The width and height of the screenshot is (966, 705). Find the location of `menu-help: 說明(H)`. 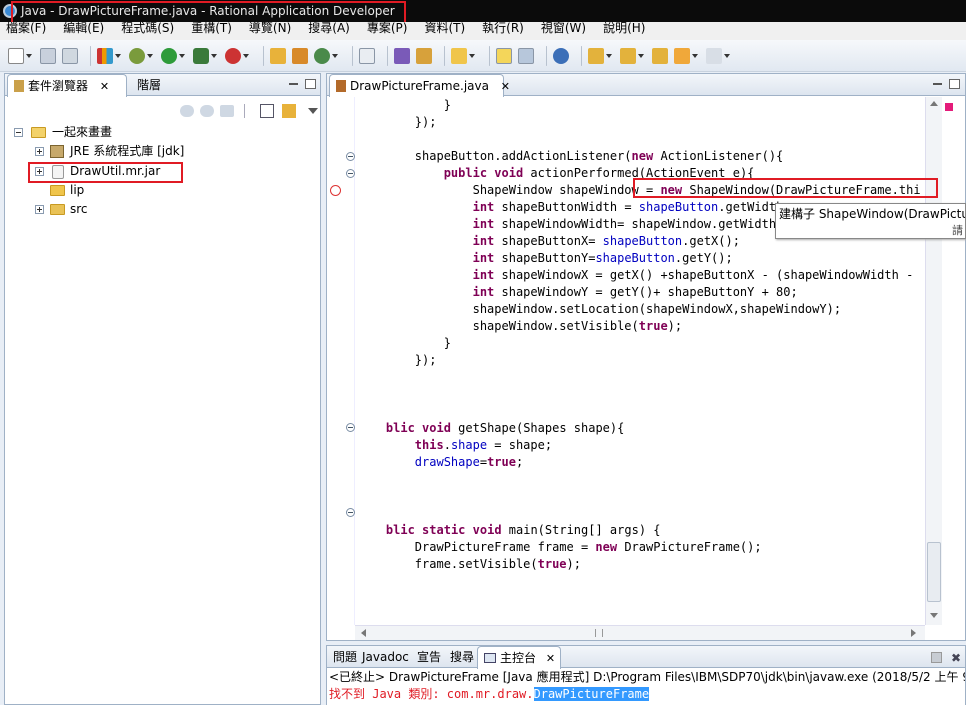

menu-help: 說明(H) is located at coordinates (624, 29).